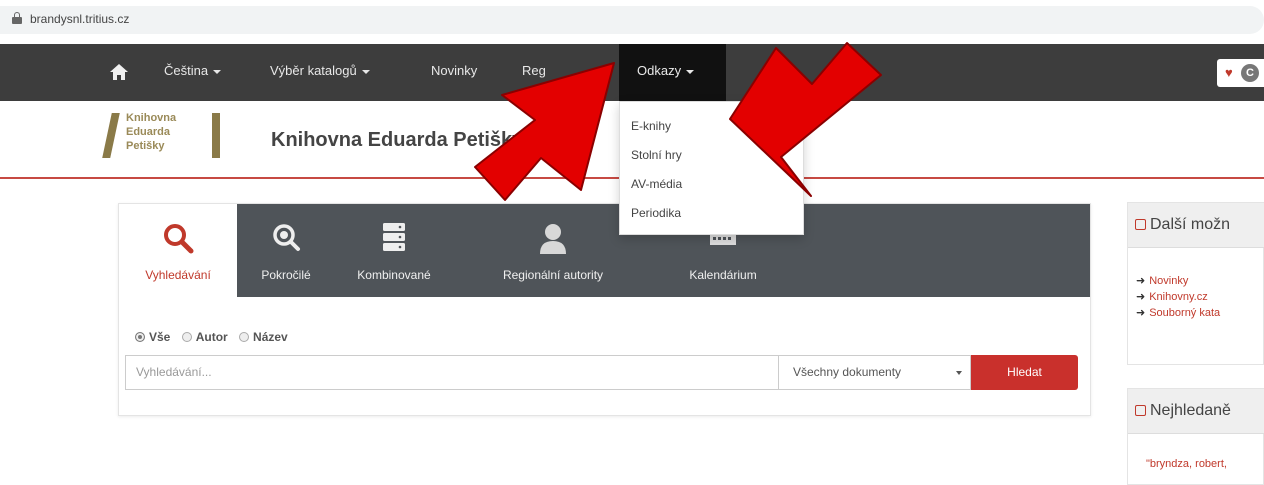  I want to click on site-title: Knihovna Eduarda Petišky, so click(397, 140).